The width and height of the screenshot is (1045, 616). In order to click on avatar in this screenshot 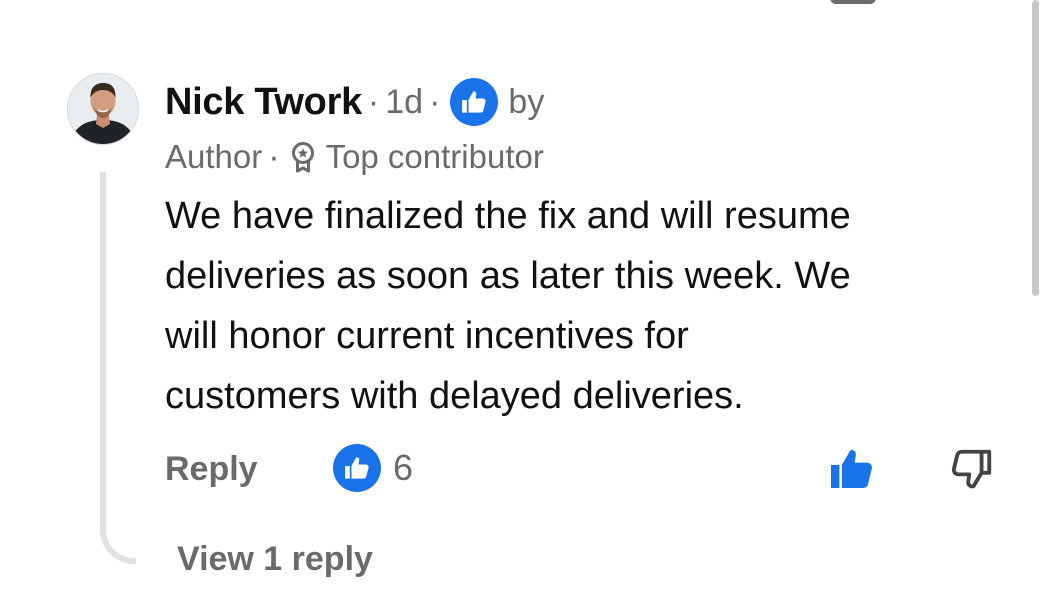, I will do `click(103, 109)`.